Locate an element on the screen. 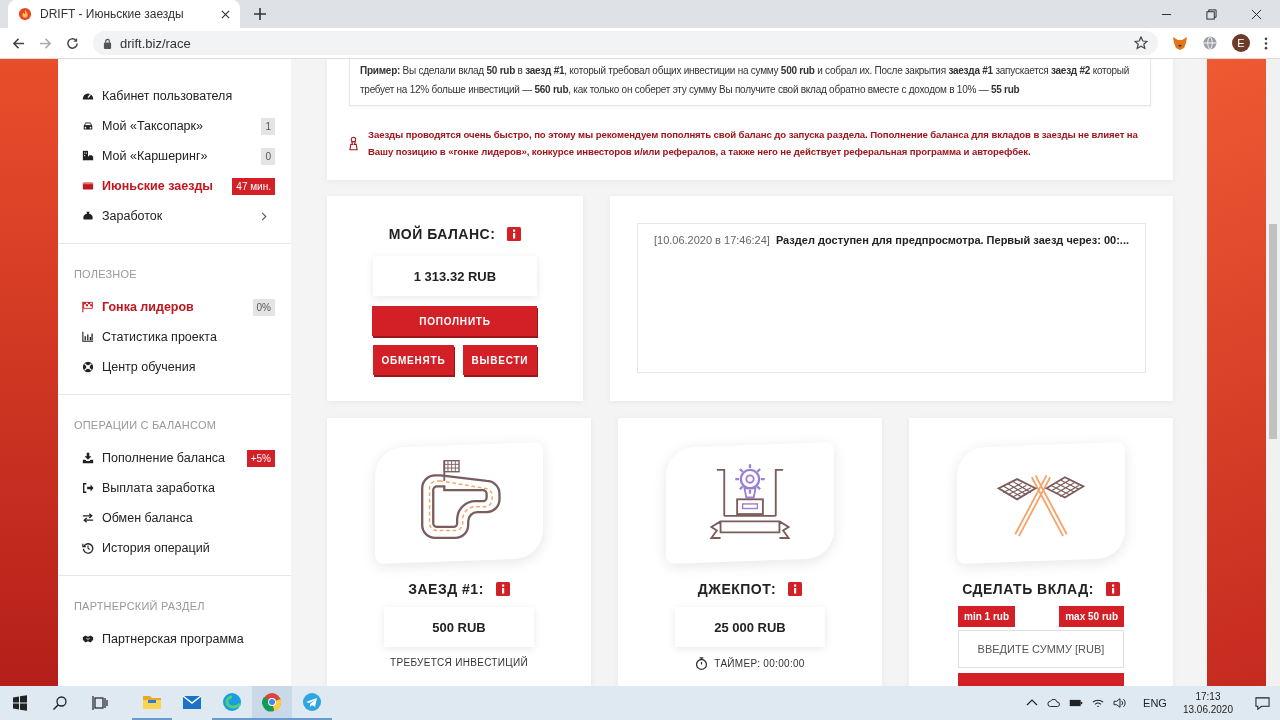  lifebuoy-icon is located at coordinates (88, 367).